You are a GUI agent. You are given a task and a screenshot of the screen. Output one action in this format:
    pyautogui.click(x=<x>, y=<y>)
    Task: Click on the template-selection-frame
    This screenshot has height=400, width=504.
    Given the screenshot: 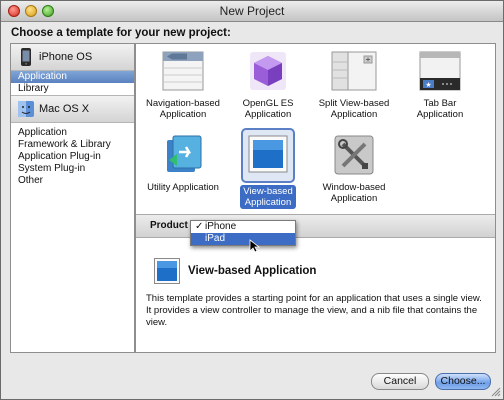 What is the action you would take?
    pyautogui.click(x=268, y=155)
    